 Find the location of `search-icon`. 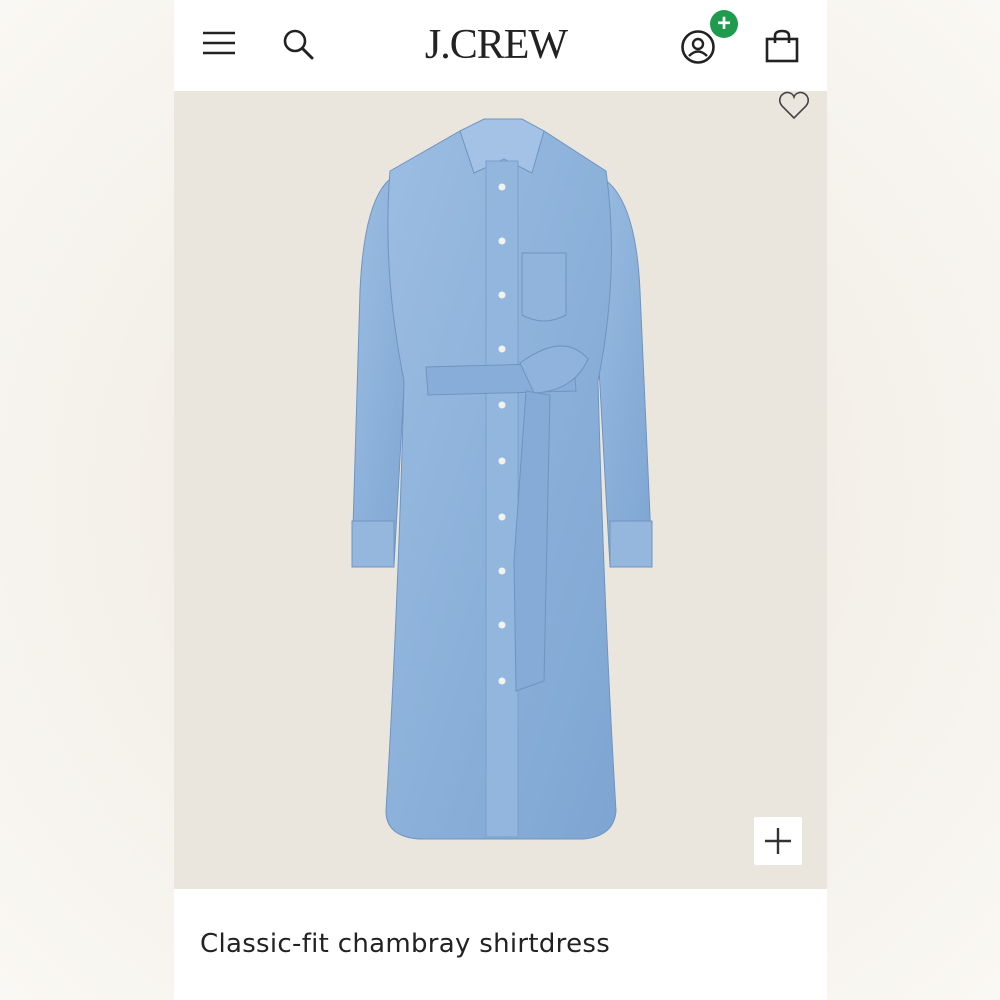

search-icon is located at coordinates (299, 45).